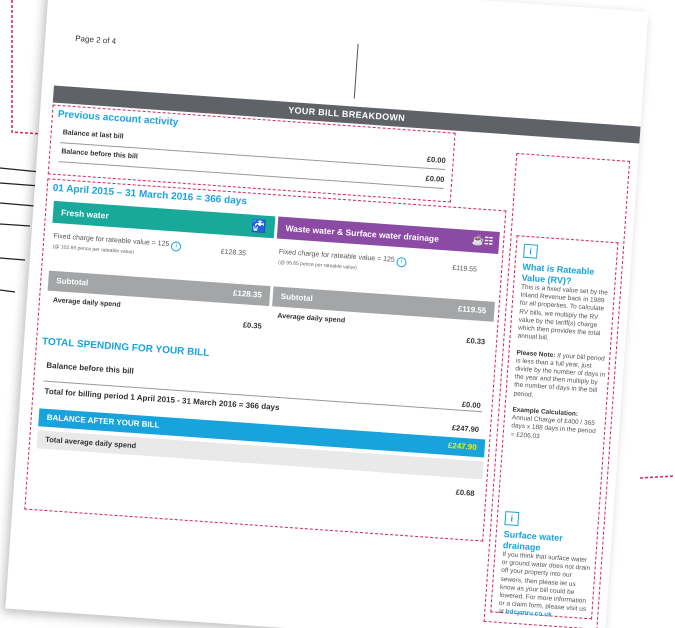  Describe the element at coordinates (72, 282) in the screenshot. I see `fresh-subtotal-label: Subtotal` at that location.